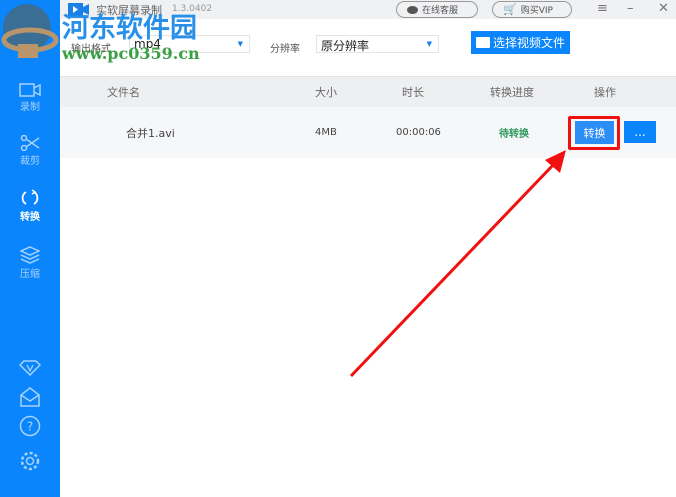  I want to click on watermark-site-name: 河东软件园, so click(129, 28).